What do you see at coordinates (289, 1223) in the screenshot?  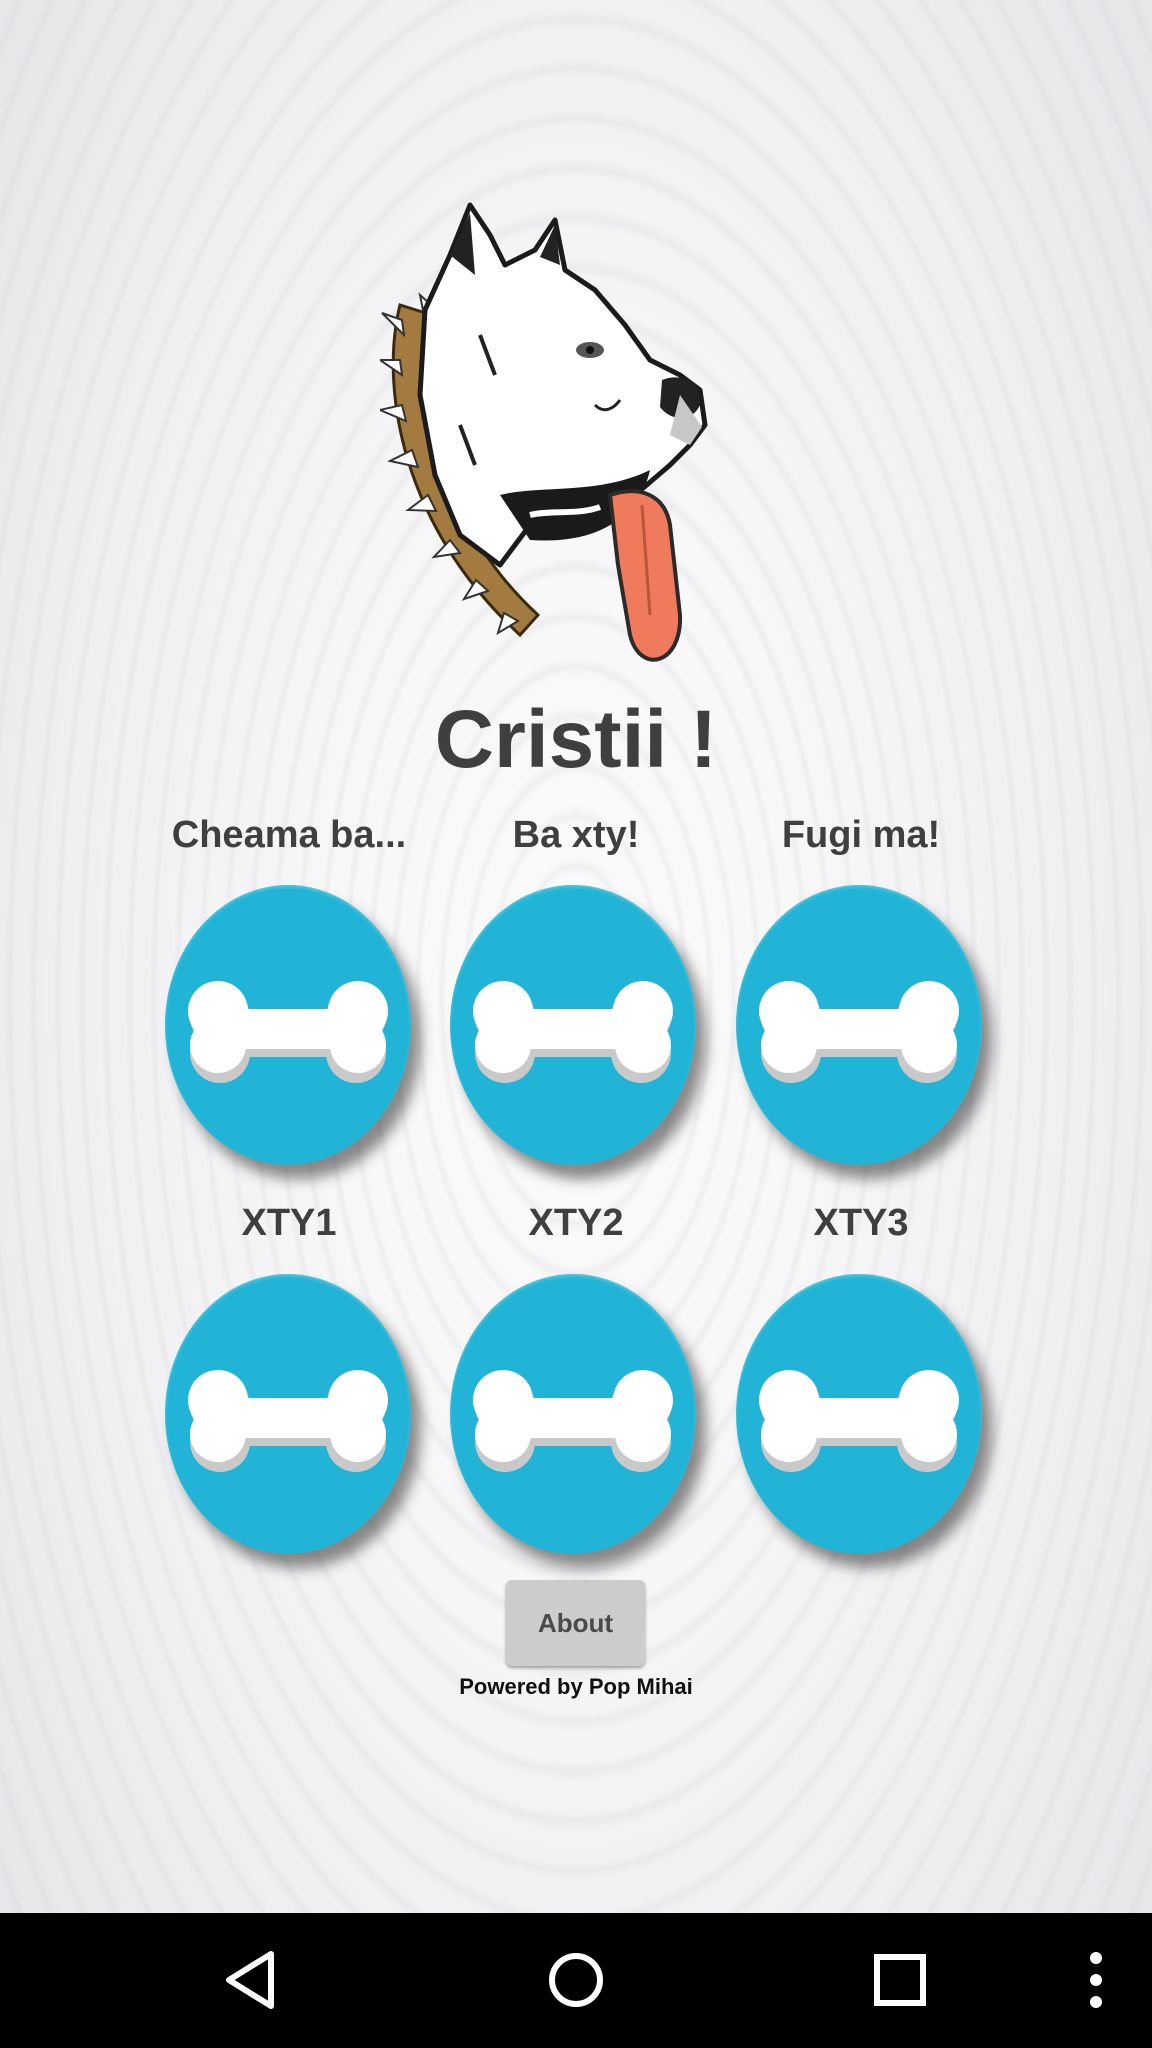 I see `button-label-xty1: XTY1` at bounding box center [289, 1223].